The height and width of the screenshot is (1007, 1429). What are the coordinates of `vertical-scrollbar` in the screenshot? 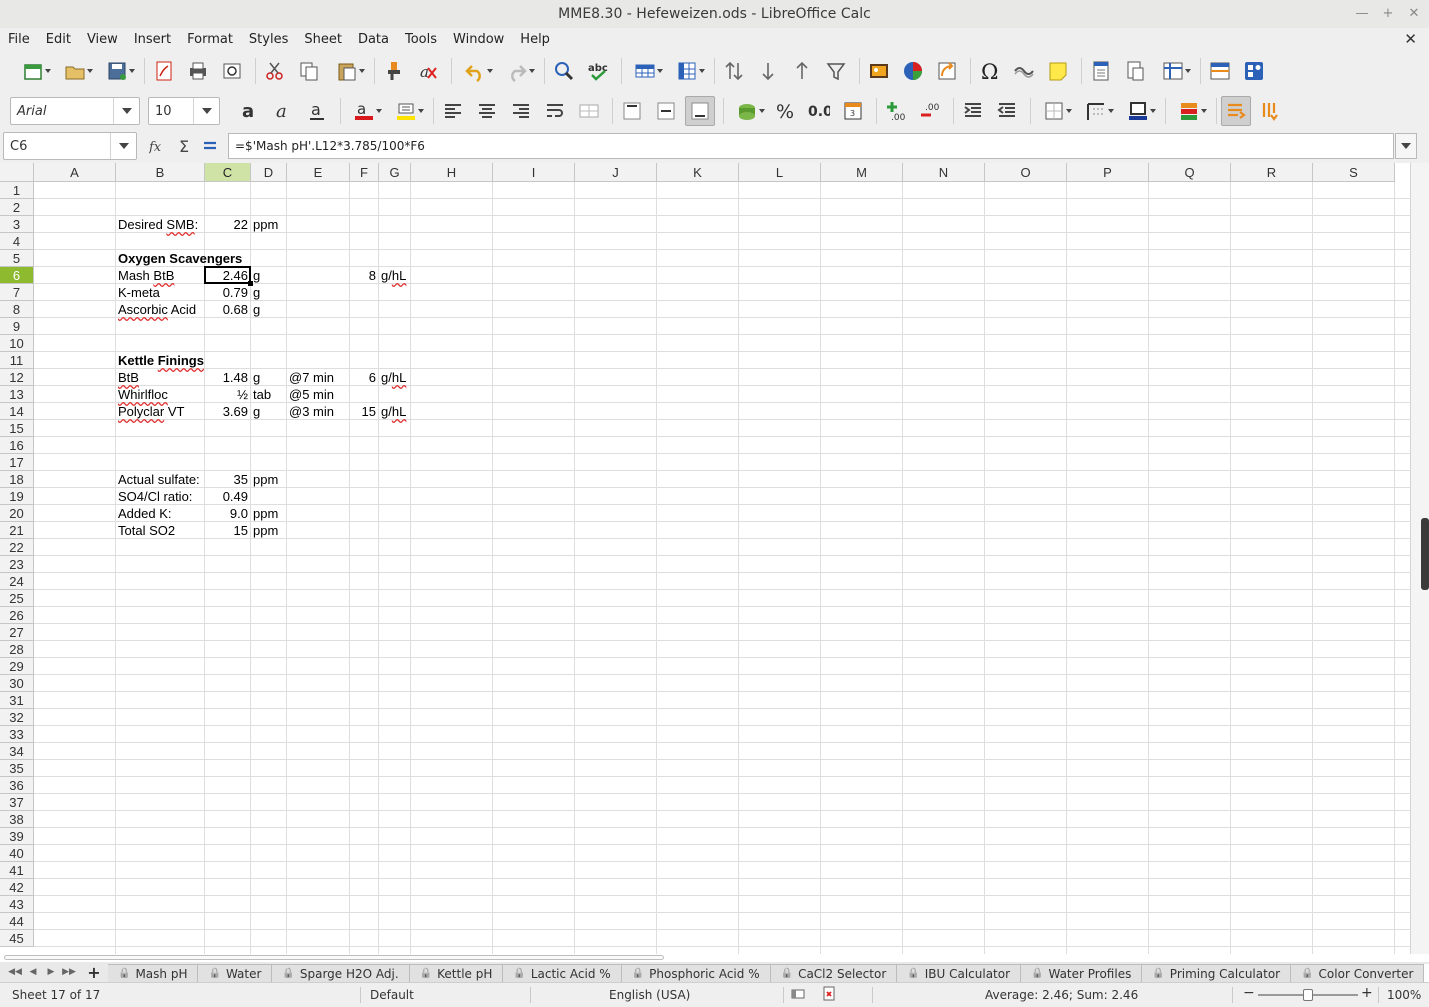 It's located at (1419, 558).